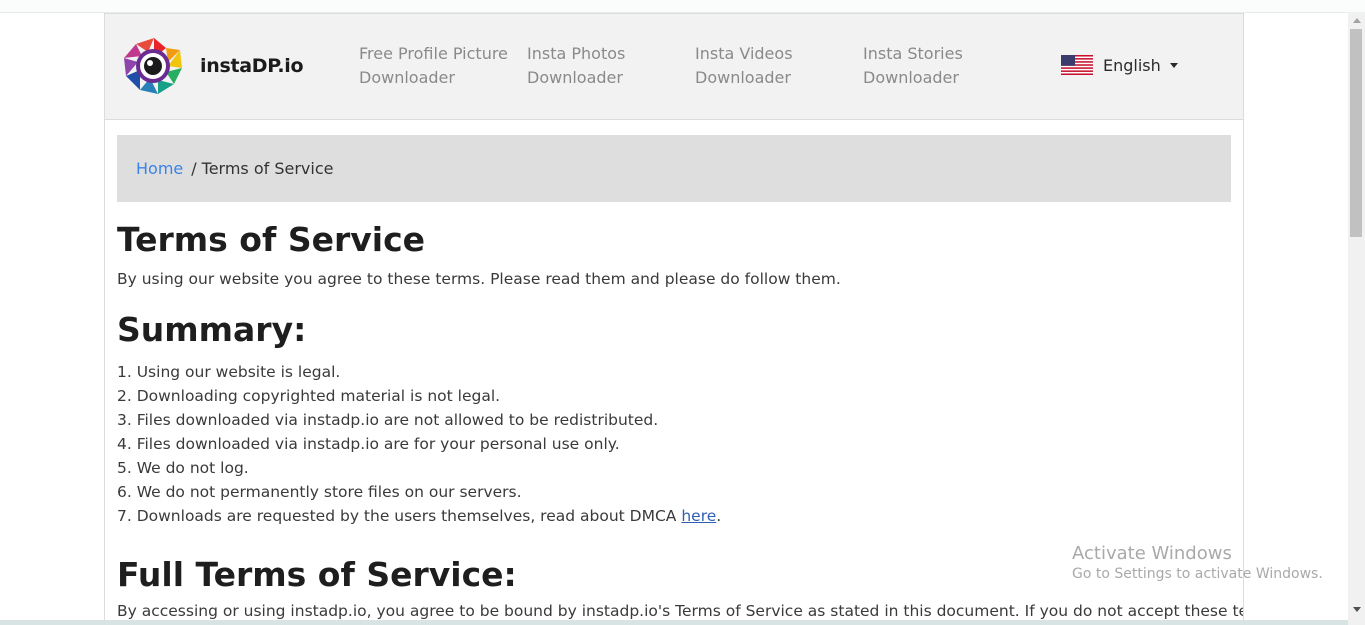 The height and width of the screenshot is (625, 1365). What do you see at coordinates (744, 53) in the screenshot?
I see `nav-label-line1: Insta Videos` at bounding box center [744, 53].